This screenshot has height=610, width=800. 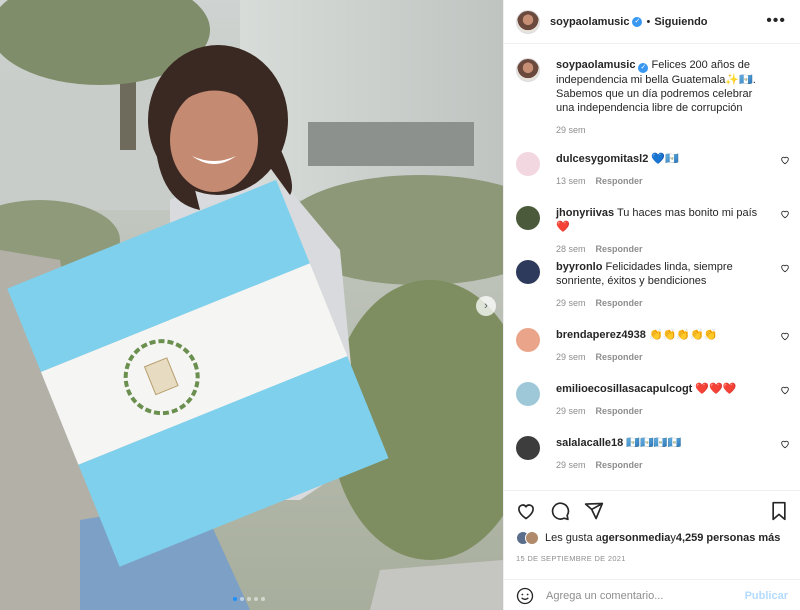 I want to click on comment-item: salalacalle18 🇬🇹🇬🇹🇬🇹🇬🇹 29 sem Responder, so click(x=653, y=453).